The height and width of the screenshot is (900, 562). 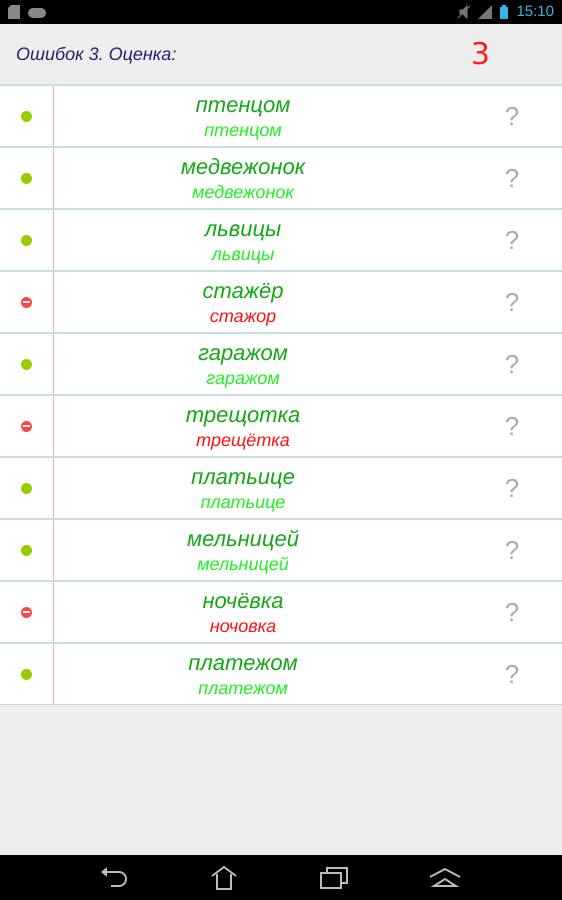 I want to click on word: стажёр, so click(x=243, y=291).